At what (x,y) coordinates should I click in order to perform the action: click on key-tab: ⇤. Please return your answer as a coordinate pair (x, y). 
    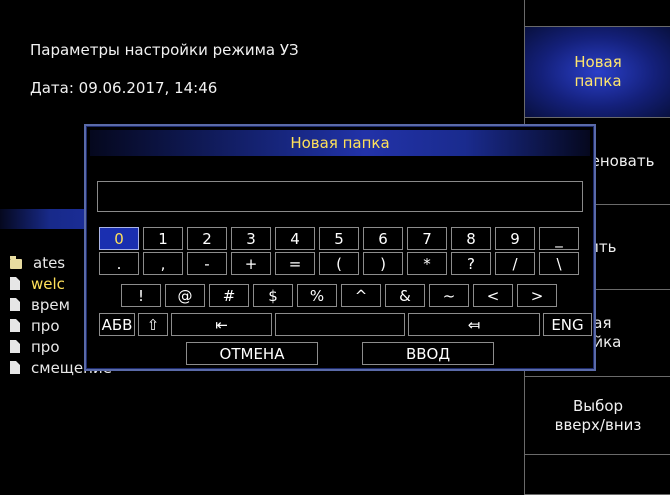
    Looking at the image, I should click on (221, 324).